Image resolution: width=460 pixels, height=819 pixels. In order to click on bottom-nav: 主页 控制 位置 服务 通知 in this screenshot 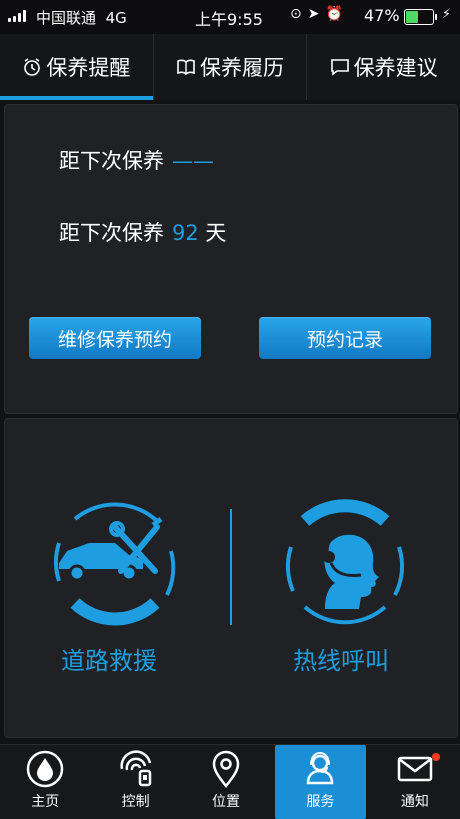, I will do `click(230, 781)`.